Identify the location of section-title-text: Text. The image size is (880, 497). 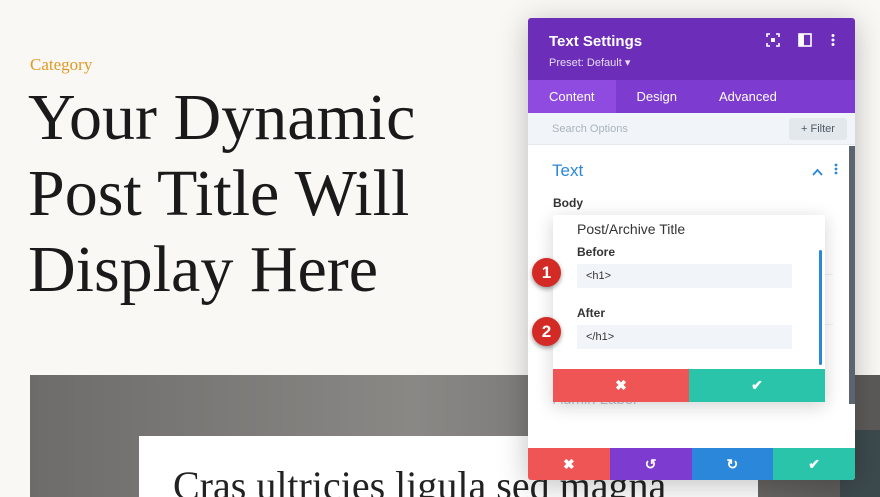
(567, 171).